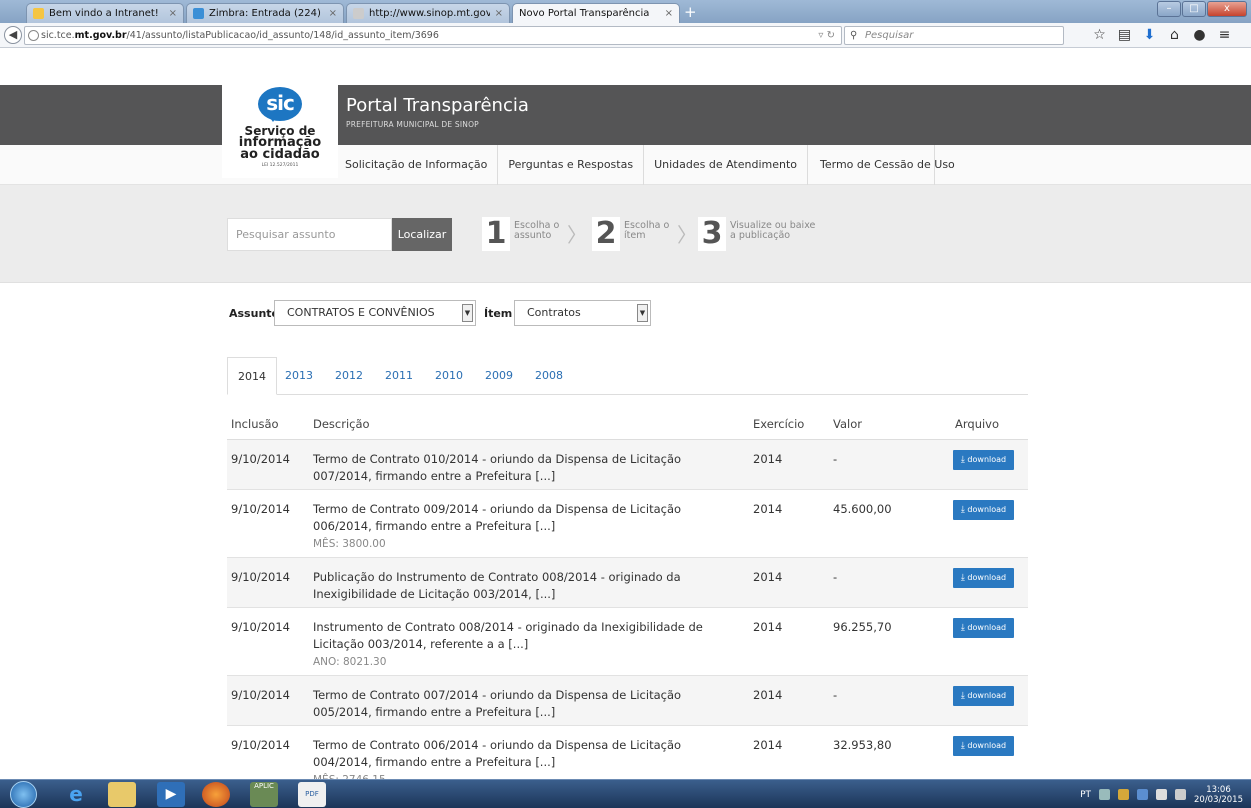 The height and width of the screenshot is (808, 1251). I want to click on cell-valor: -, so click(835, 577).